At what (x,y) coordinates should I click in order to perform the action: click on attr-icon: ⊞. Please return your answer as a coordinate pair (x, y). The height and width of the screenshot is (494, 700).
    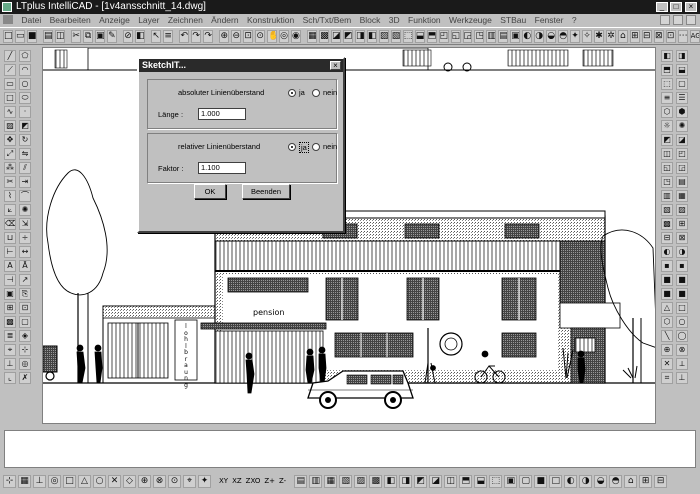
    Looking at the image, I should click on (10, 308).